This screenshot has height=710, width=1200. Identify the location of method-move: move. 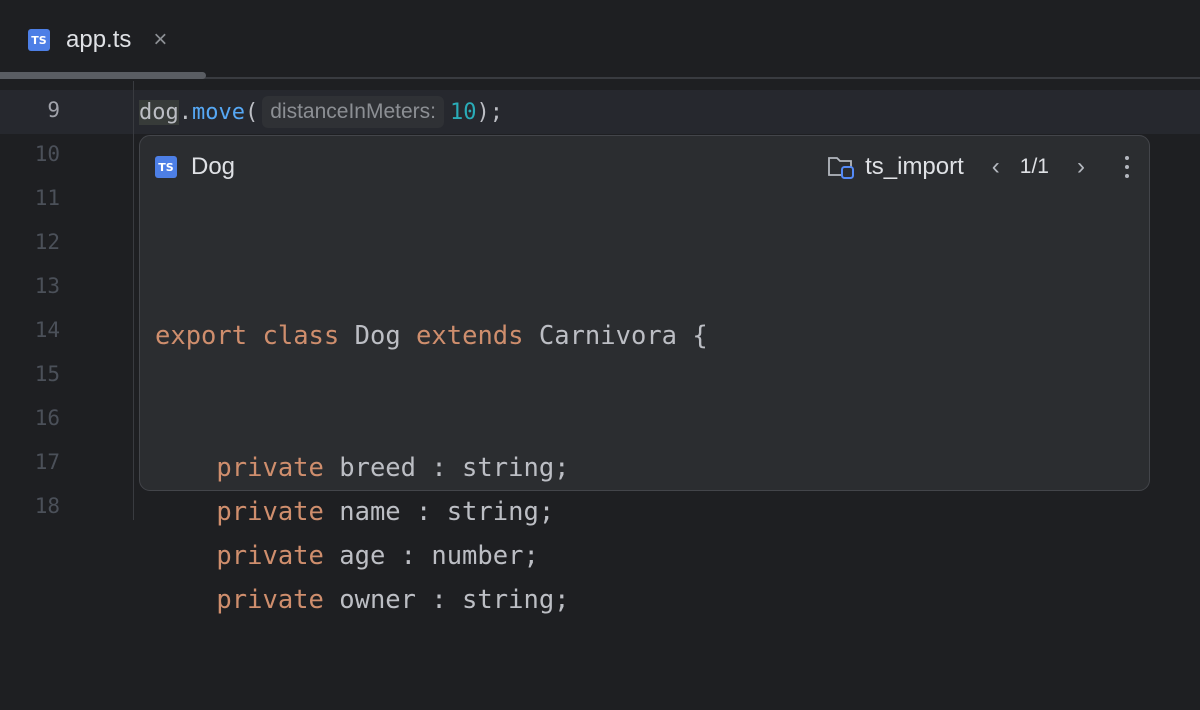
(218, 112).